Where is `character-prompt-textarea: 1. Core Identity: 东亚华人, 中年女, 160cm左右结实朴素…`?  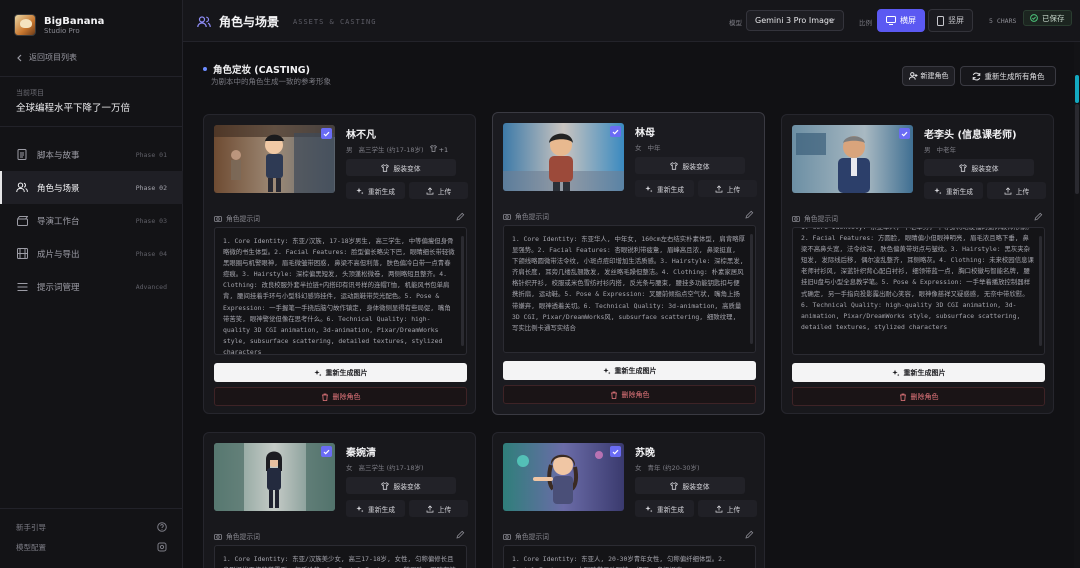
character-prompt-textarea: 1. Core Identity: 东亚华人, 中年女, 160cm左右结实朴素… is located at coordinates (629, 289).